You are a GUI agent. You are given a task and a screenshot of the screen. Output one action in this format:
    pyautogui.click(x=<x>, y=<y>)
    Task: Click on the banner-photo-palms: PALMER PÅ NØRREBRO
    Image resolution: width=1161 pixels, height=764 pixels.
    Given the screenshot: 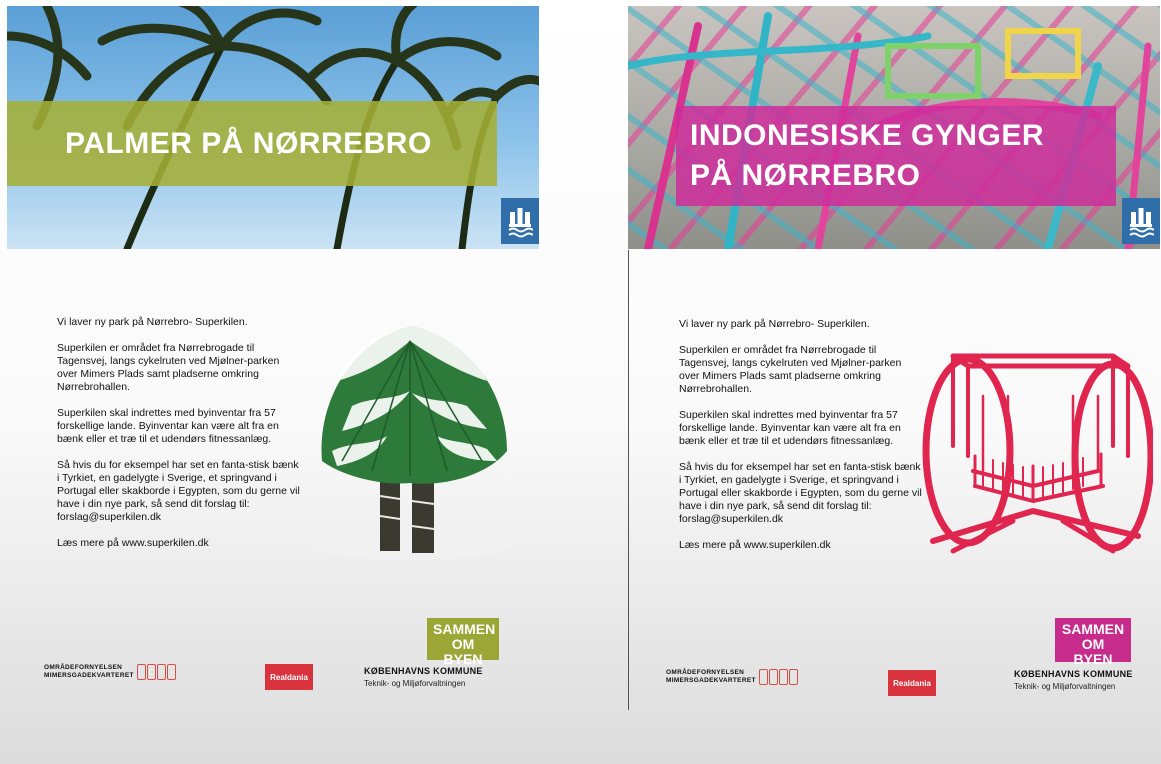 What is the action you would take?
    pyautogui.click(x=273, y=127)
    